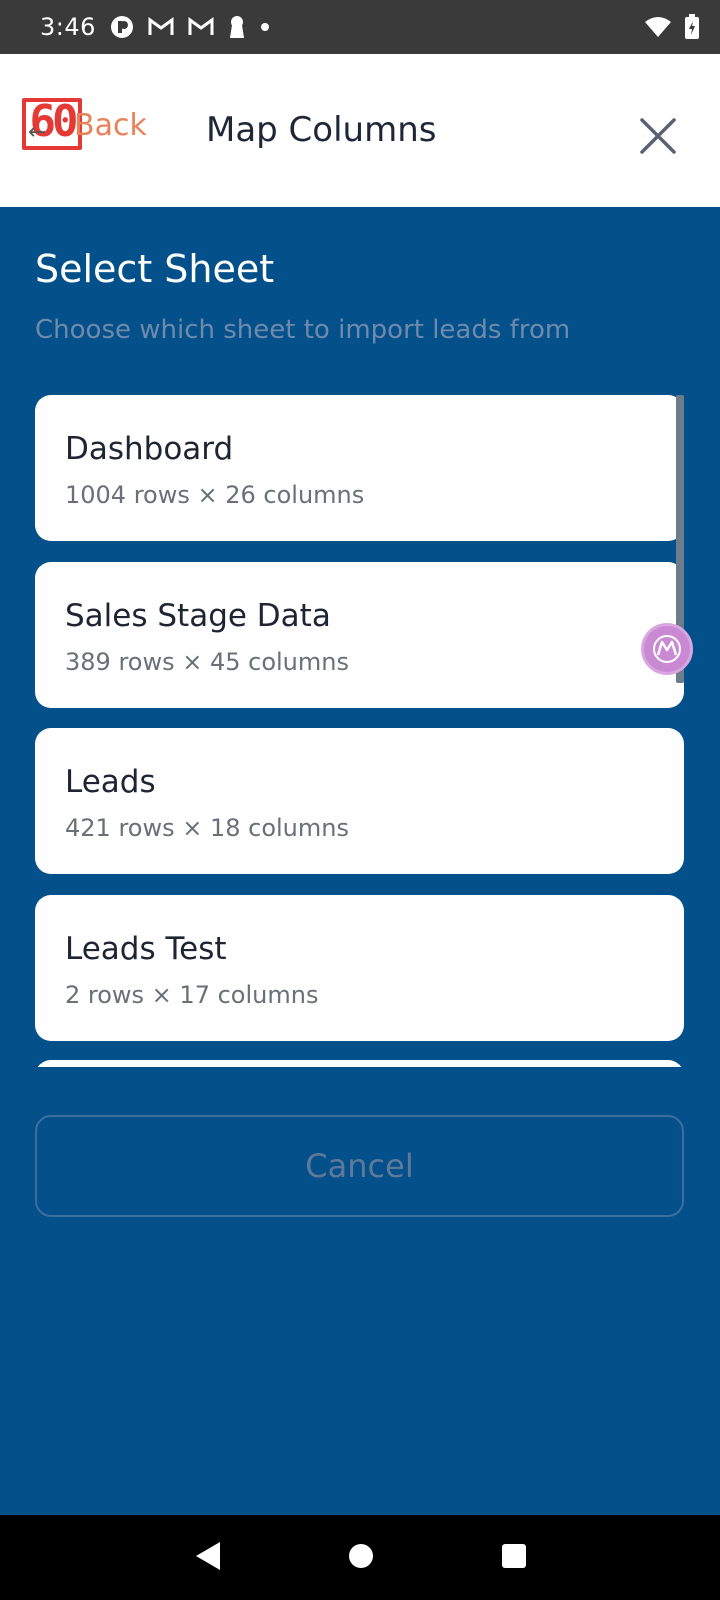  Describe the element at coordinates (359, 1063) in the screenshot. I see `sheet-card-partial` at that location.